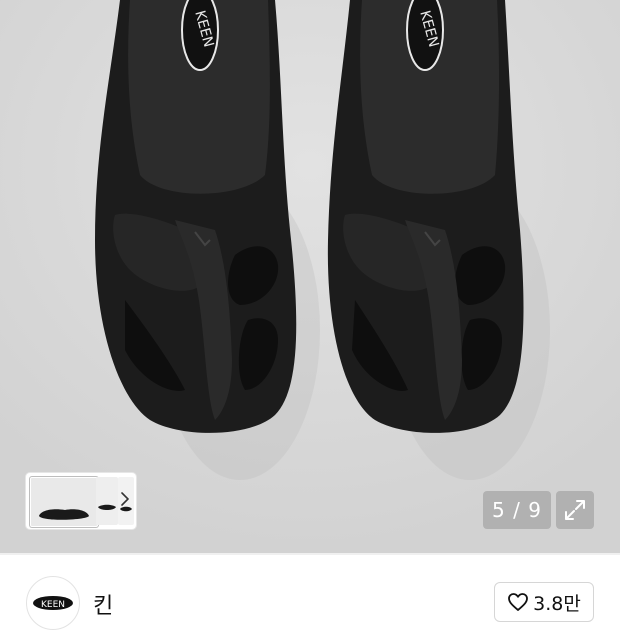 The width and height of the screenshot is (620, 633). I want to click on chevron-right-icon, so click(125, 499).